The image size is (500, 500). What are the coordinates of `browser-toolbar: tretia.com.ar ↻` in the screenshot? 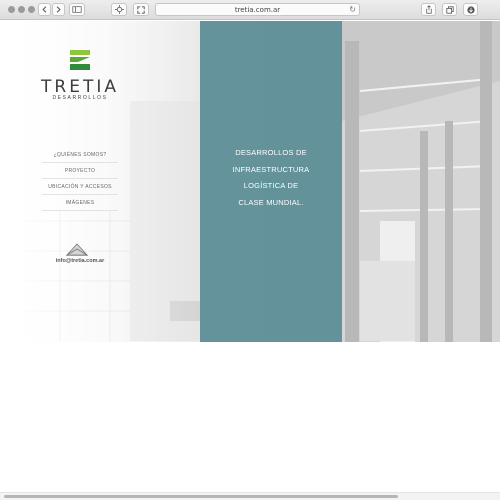 It's located at (250, 10).